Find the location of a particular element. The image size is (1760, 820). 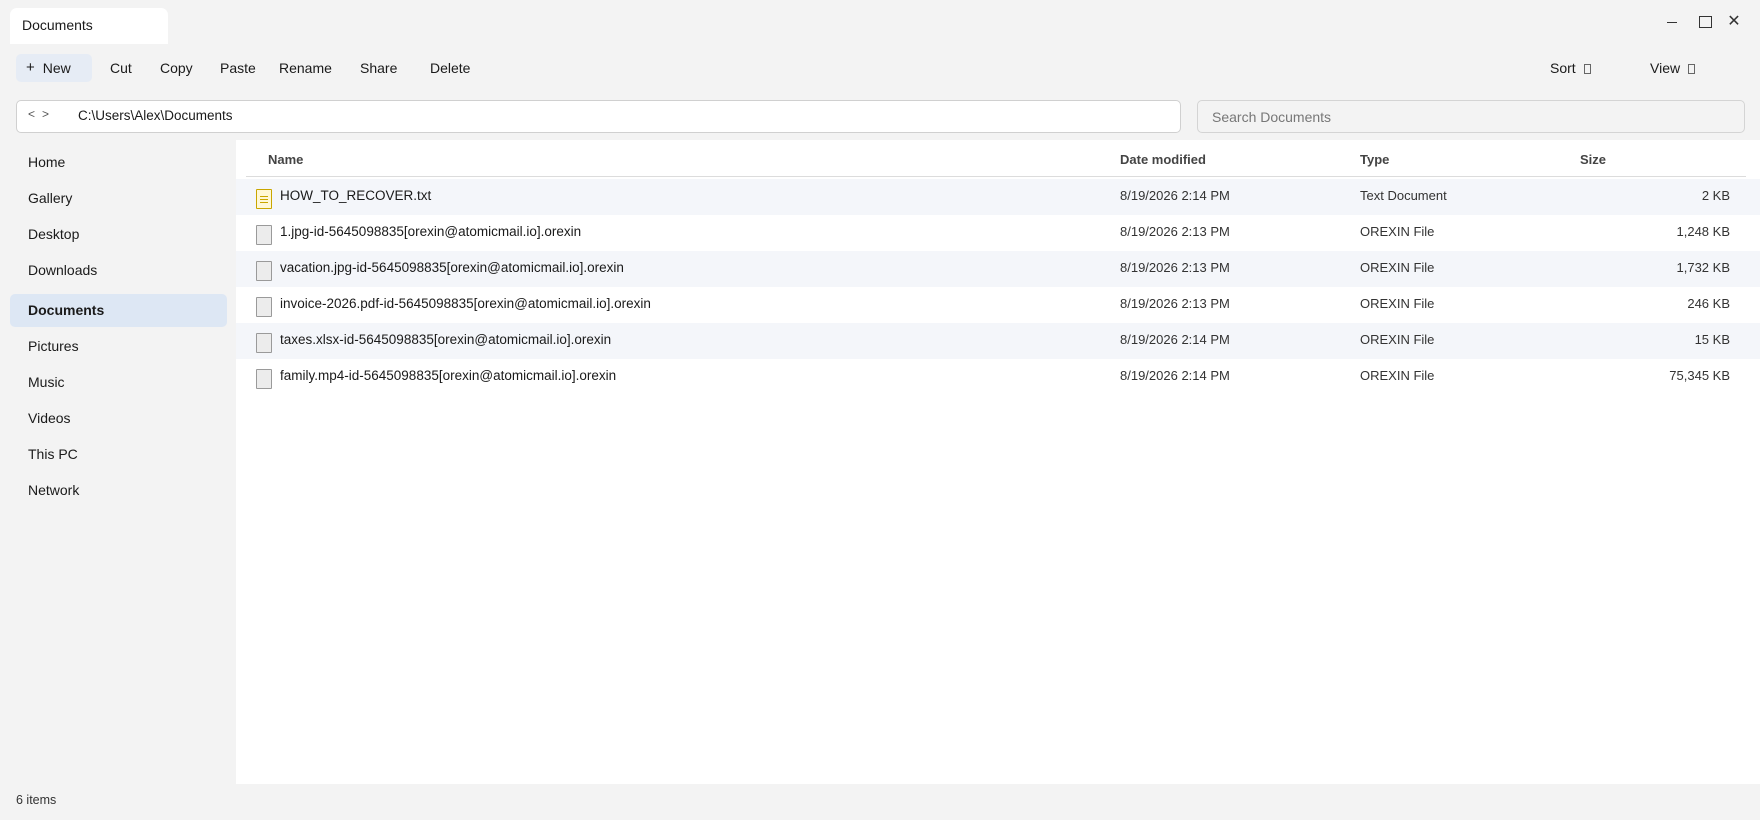

close-button: ✕ is located at coordinates (1734, 22).